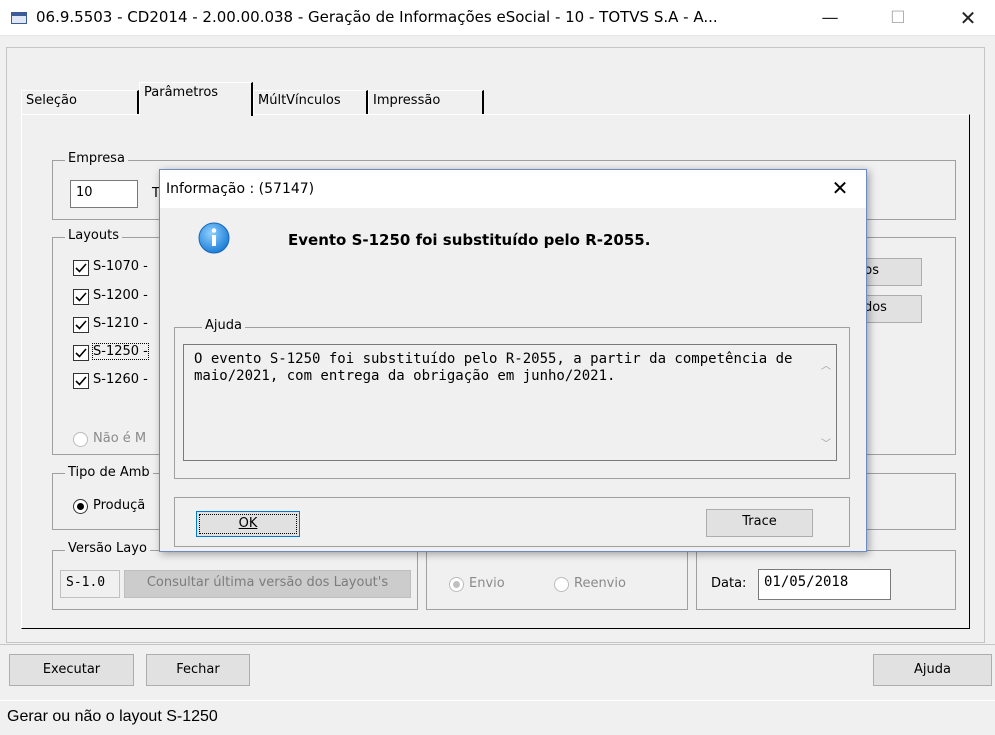  Describe the element at coordinates (487, 583) in the screenshot. I see `envio-radio-label: Envio` at that location.